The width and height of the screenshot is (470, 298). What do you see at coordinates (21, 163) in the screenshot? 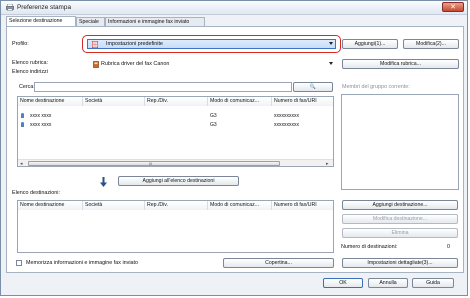
I see `scroll-left-icon: ◂` at bounding box center [21, 163].